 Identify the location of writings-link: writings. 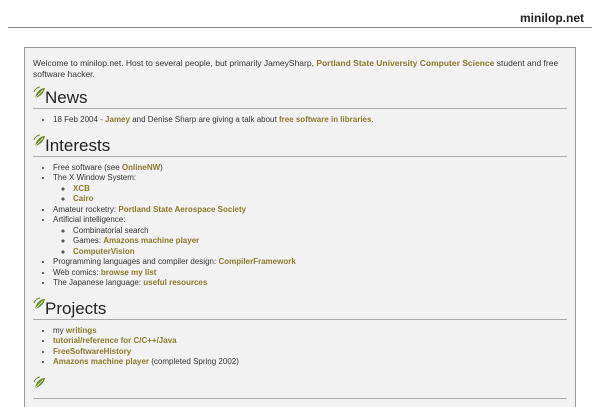
(81, 330).